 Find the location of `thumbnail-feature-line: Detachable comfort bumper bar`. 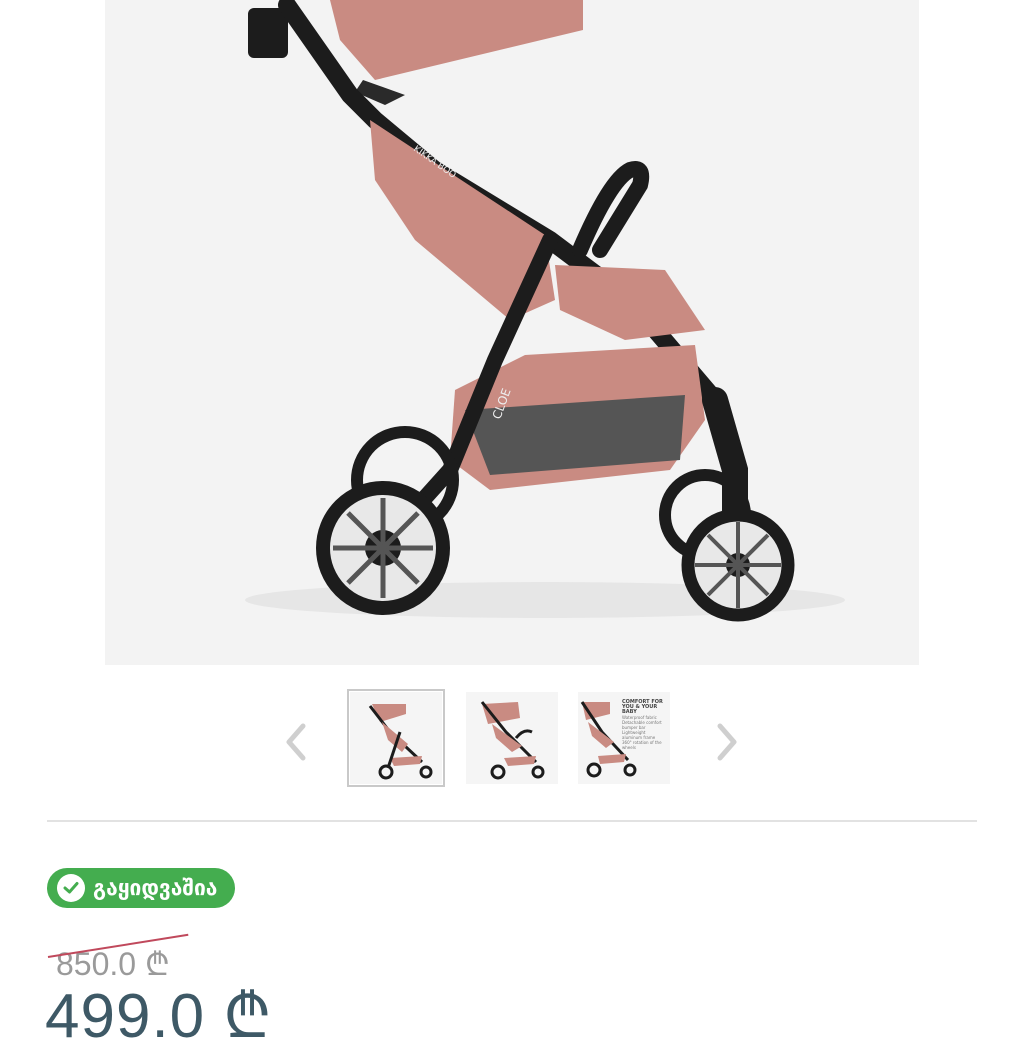

thumbnail-feature-line: Detachable comfort bumper bar is located at coordinates (642, 725).